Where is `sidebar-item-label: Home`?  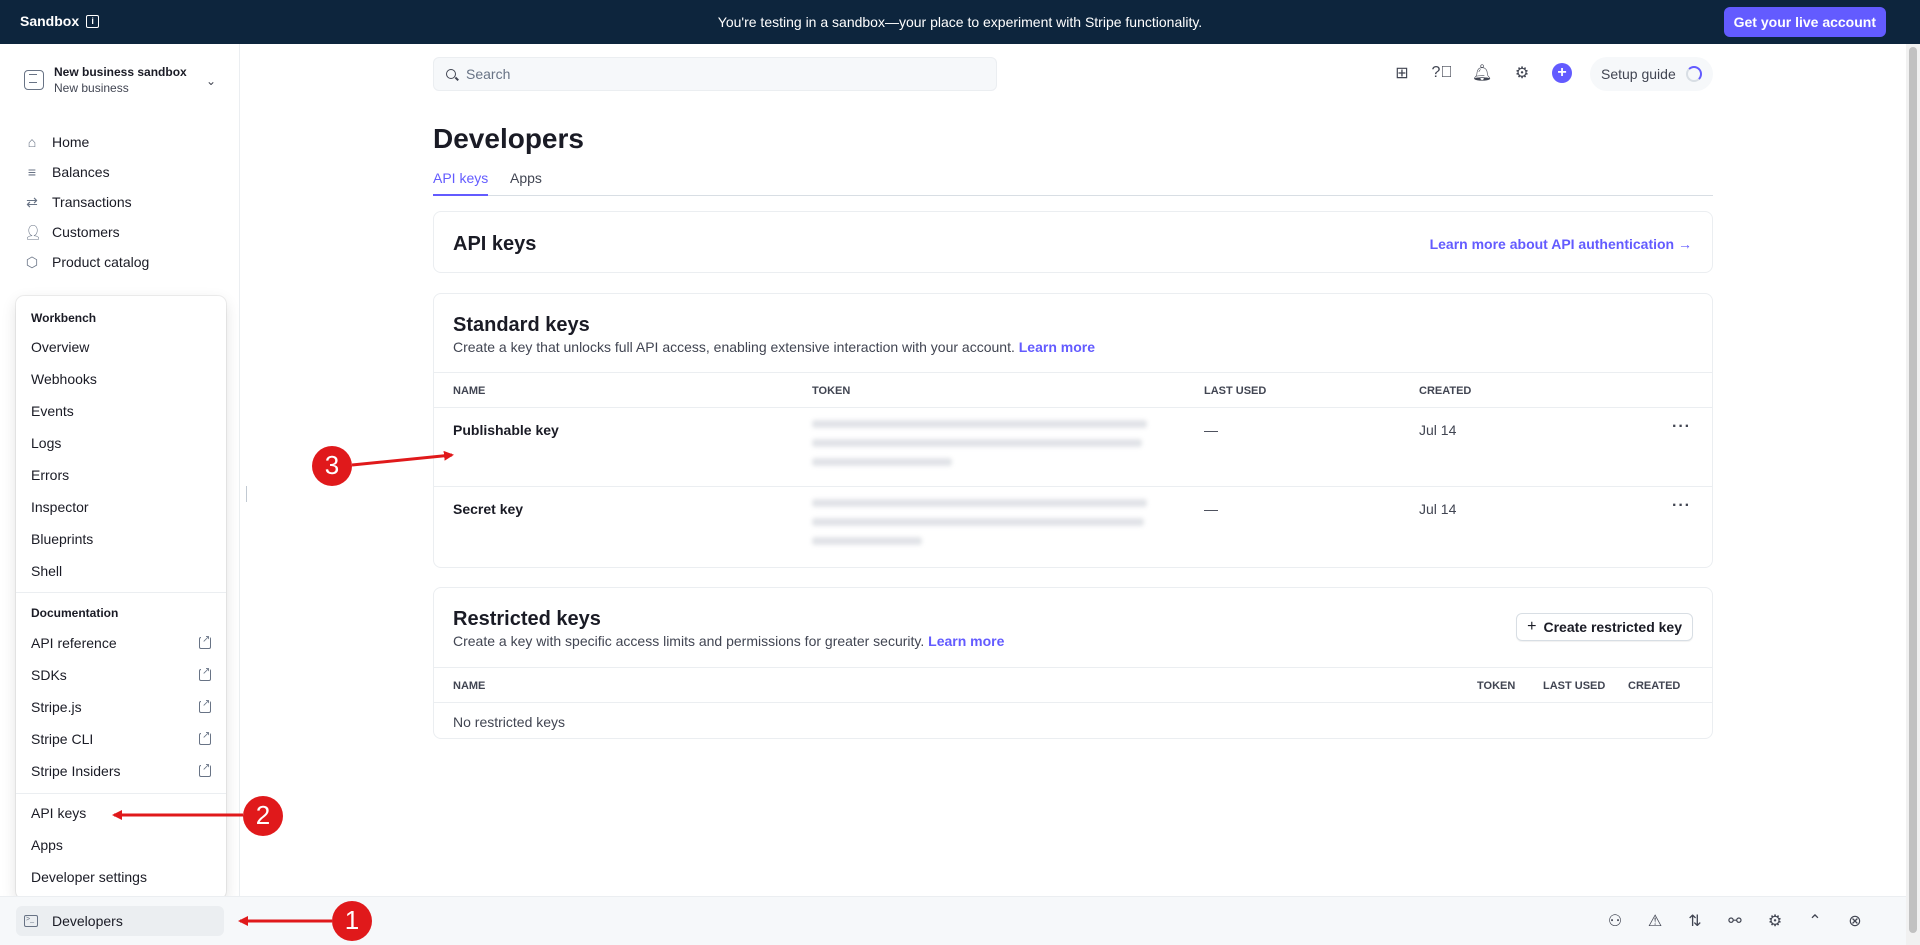
sidebar-item-label: Home is located at coordinates (71, 142).